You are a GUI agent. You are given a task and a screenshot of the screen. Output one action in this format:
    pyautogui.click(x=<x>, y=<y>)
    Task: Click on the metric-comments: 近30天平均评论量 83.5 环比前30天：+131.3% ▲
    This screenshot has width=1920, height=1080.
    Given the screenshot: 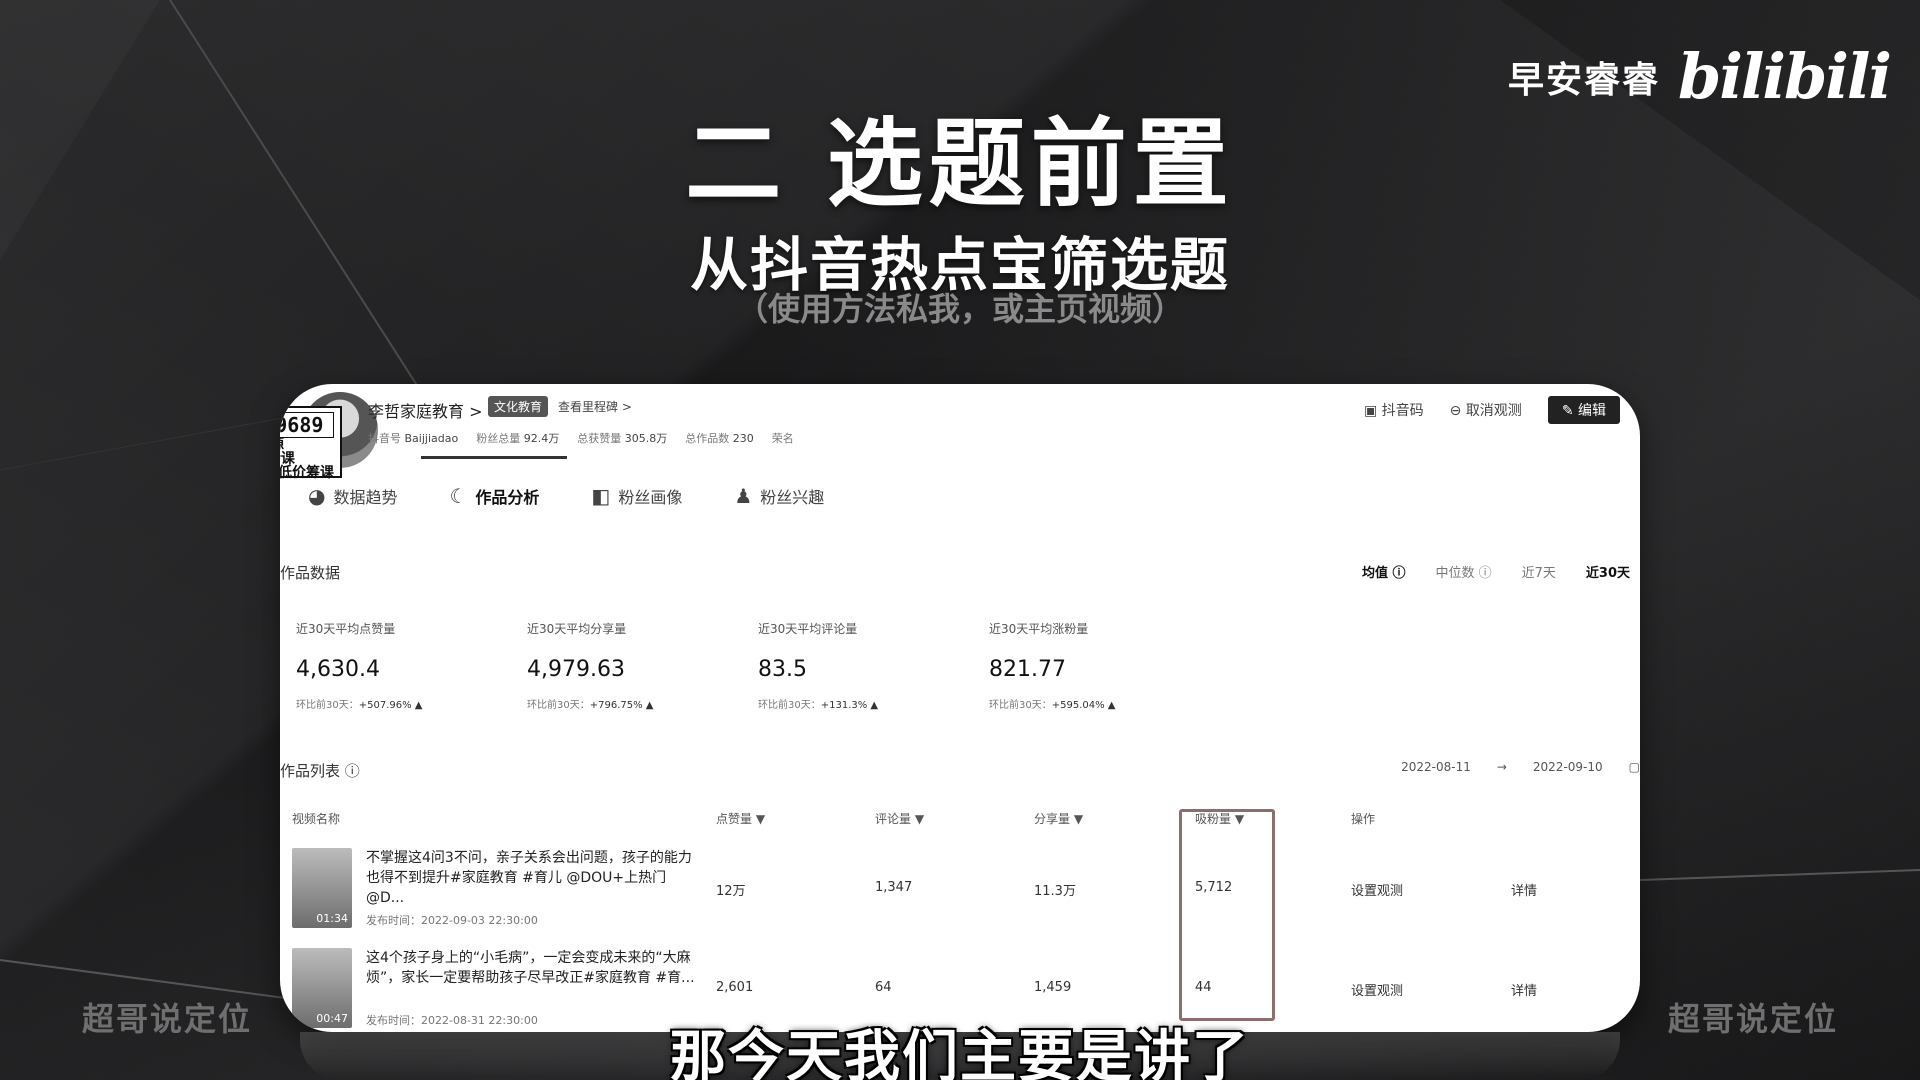 What is the action you would take?
    pyautogui.click(x=818, y=666)
    